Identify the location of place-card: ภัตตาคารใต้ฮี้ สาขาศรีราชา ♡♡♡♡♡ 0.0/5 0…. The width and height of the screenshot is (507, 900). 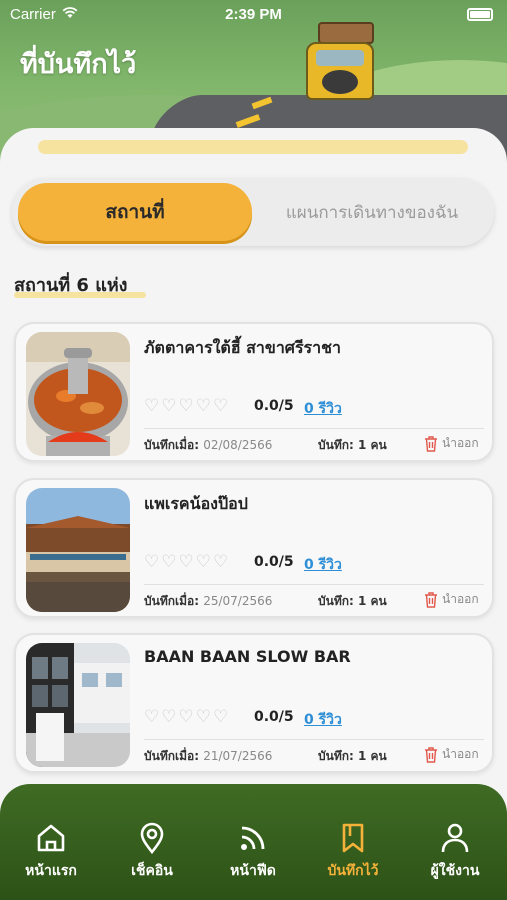
(254, 392).